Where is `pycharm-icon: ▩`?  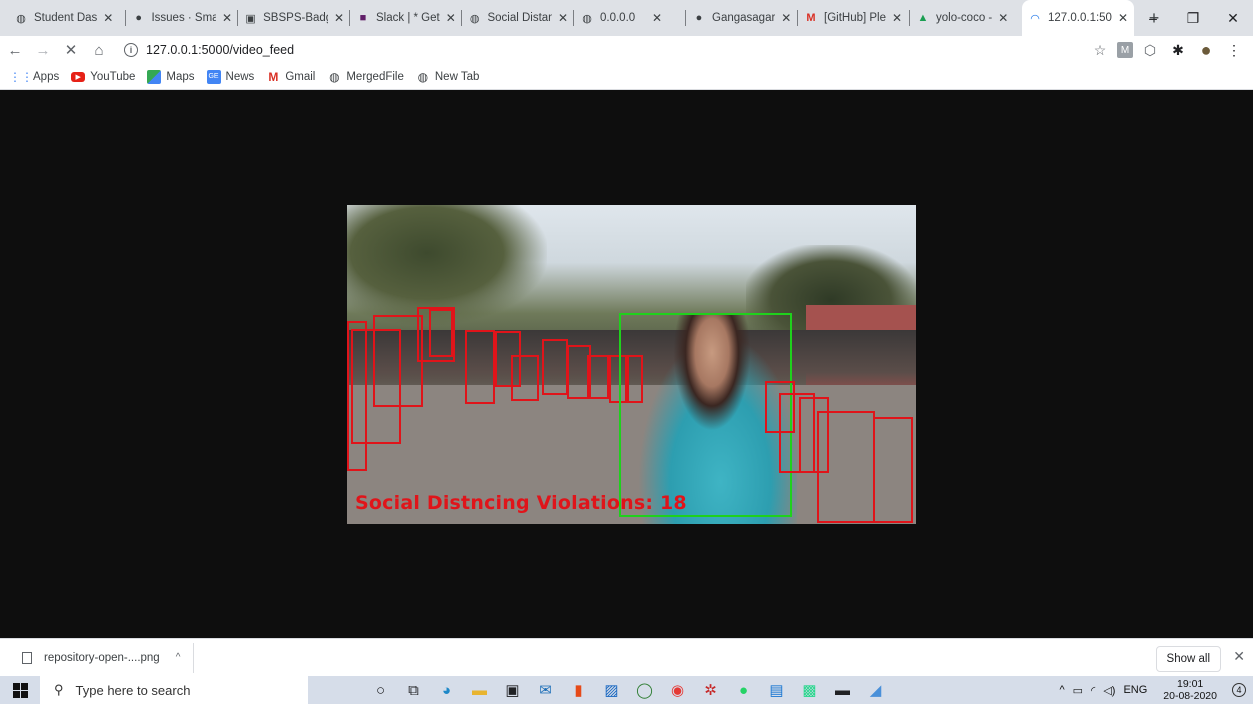
pycharm-icon: ▩ is located at coordinates (809, 690).